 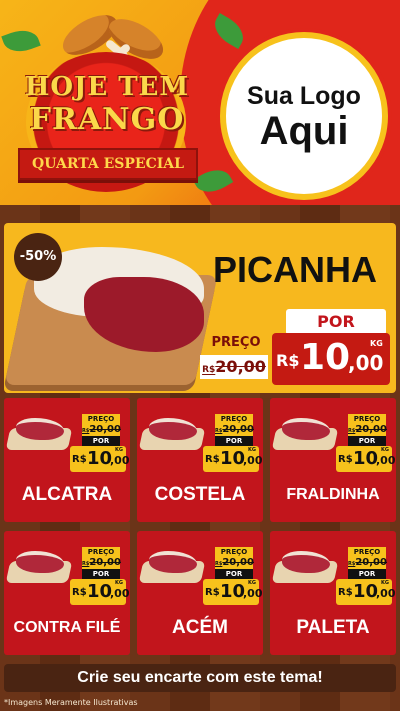 I want to click on product-card: PREÇO R$20,00 POR R$ 10,00 KG ACÉM, so click(x=200, y=593).